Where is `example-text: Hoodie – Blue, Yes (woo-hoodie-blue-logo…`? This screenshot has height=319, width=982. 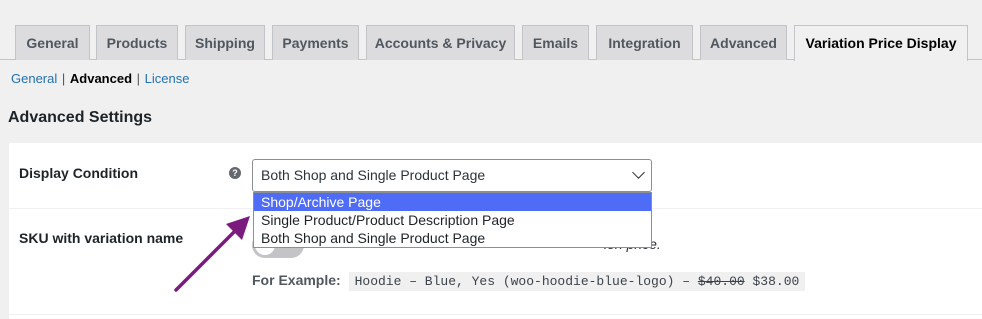
example-text: Hoodie – Blue, Yes (woo-hoodie-blue-logo… is located at coordinates (526, 281).